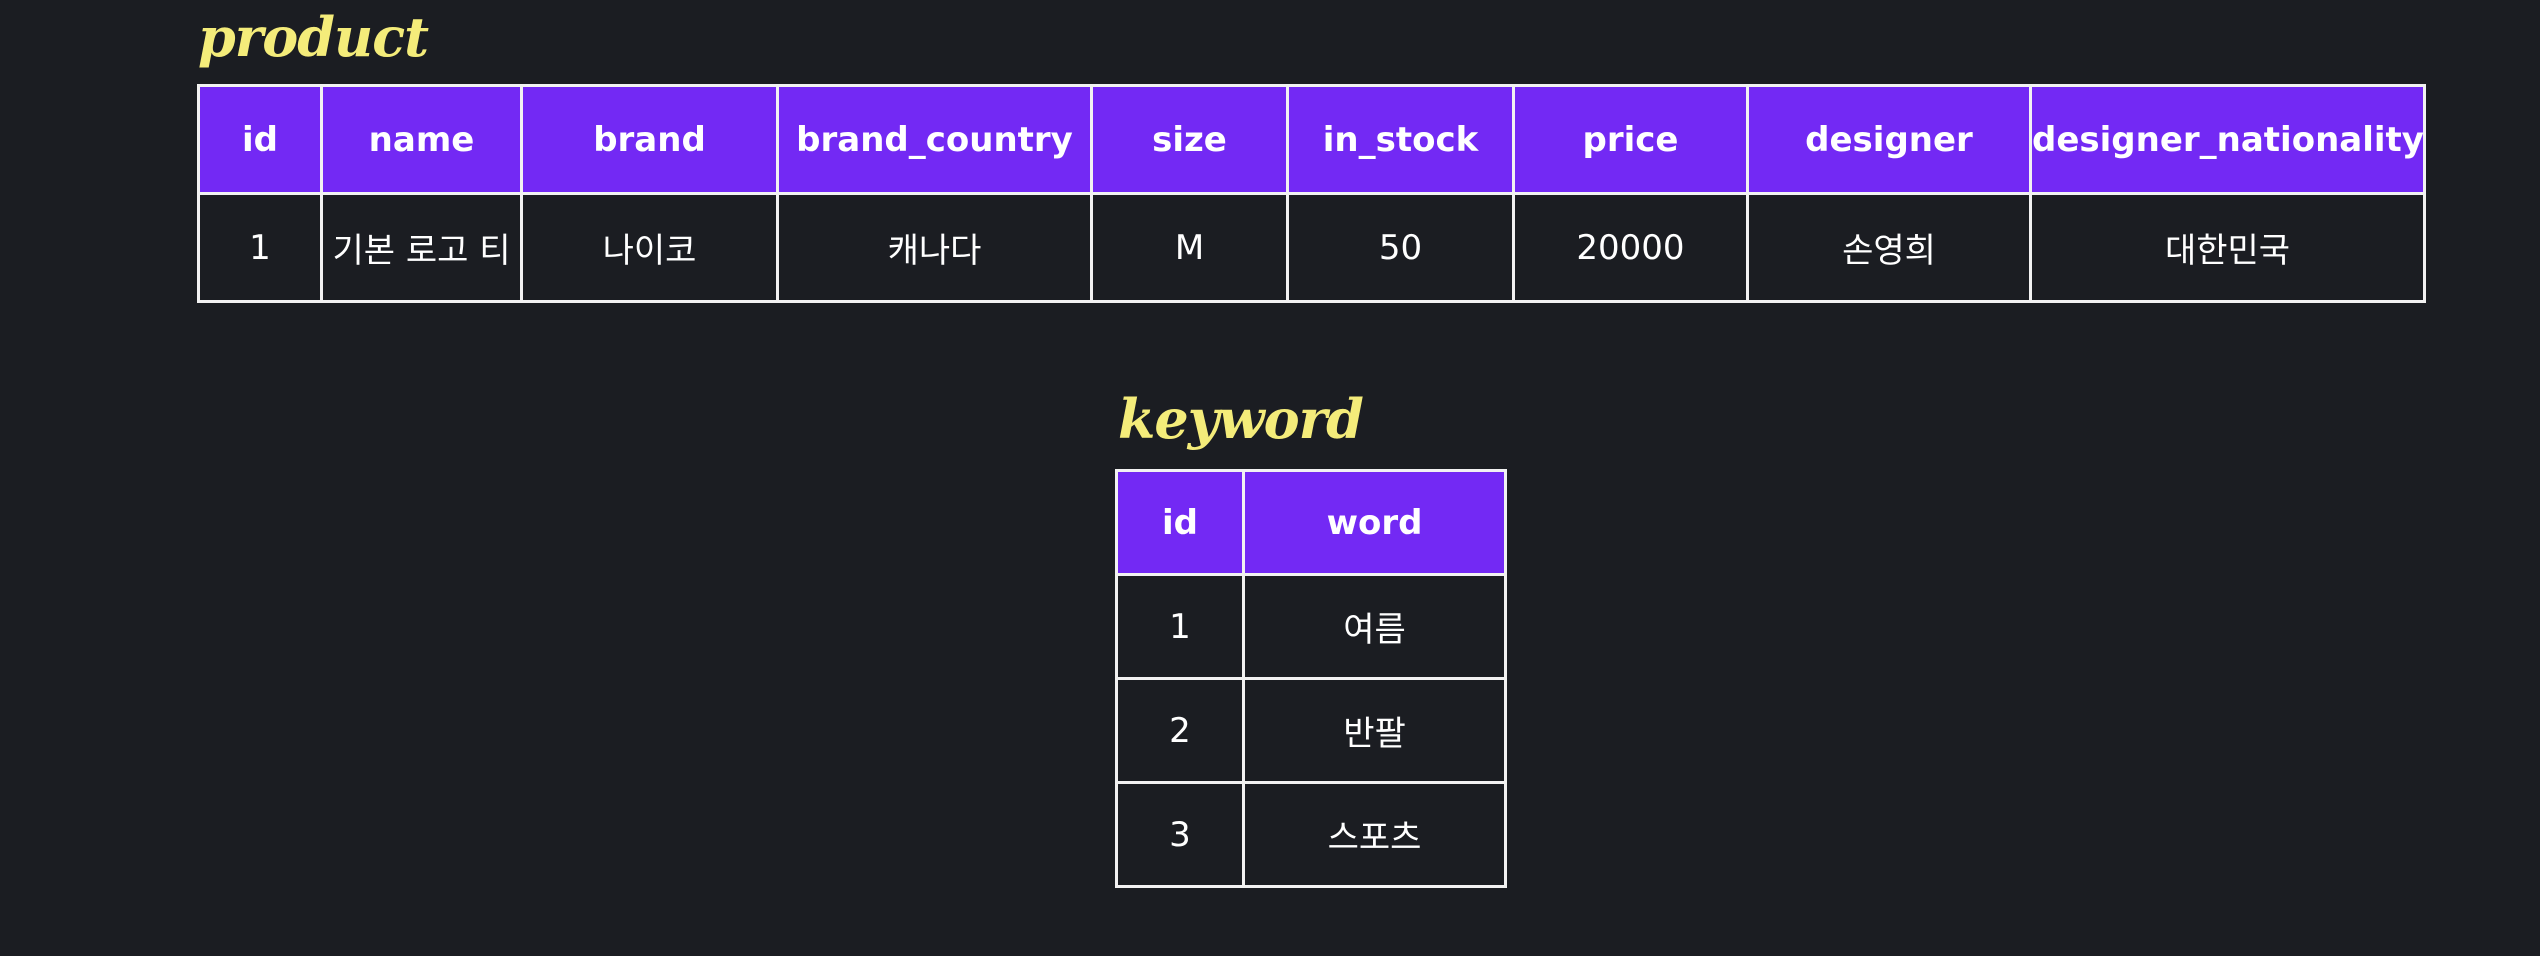 Image resolution: width=2540 pixels, height=956 pixels. Describe the element at coordinates (1374, 522) in the screenshot. I see `keyword-header-word: word` at that location.